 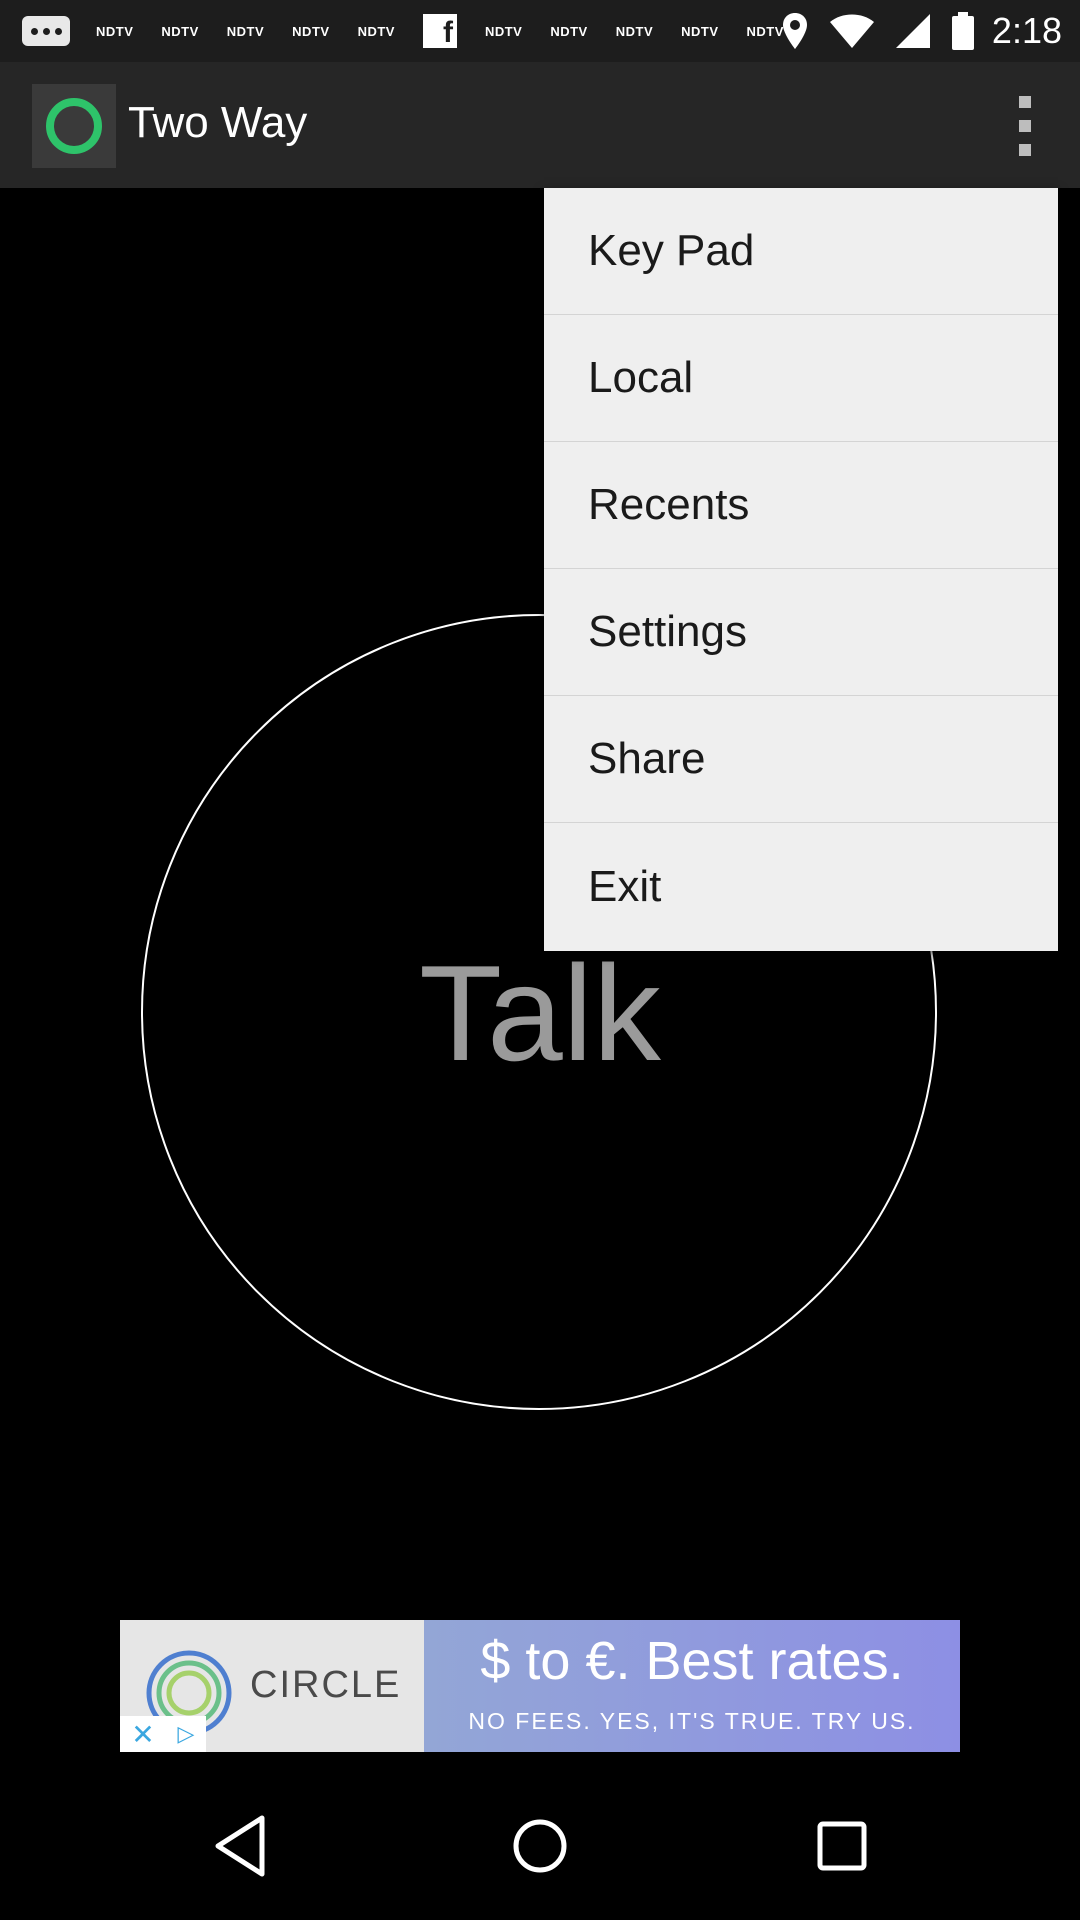 I want to click on ad-brand-panel: CIRCLE ✕ ▷, so click(x=272, y=1686).